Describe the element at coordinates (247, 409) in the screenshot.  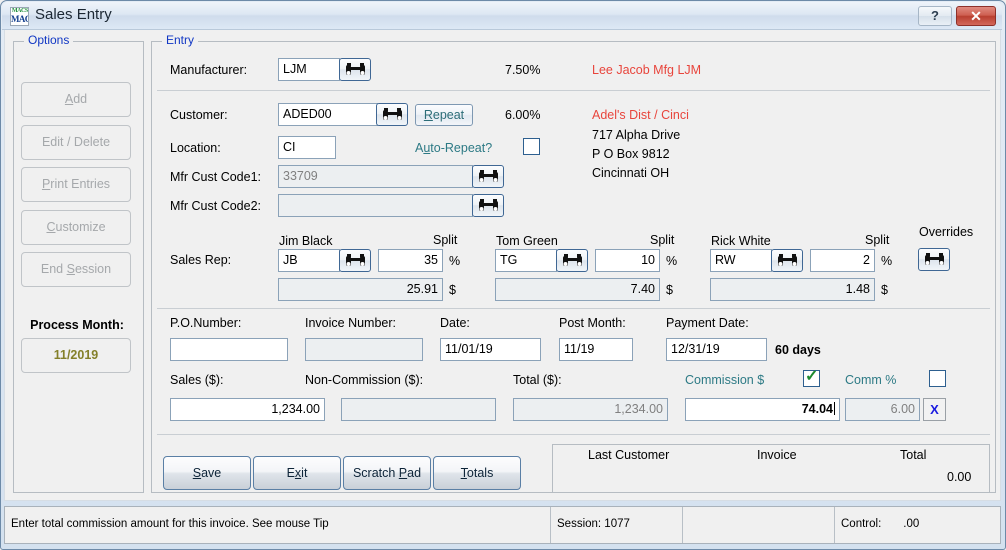
I see `sales-input: 1,234.00` at that location.